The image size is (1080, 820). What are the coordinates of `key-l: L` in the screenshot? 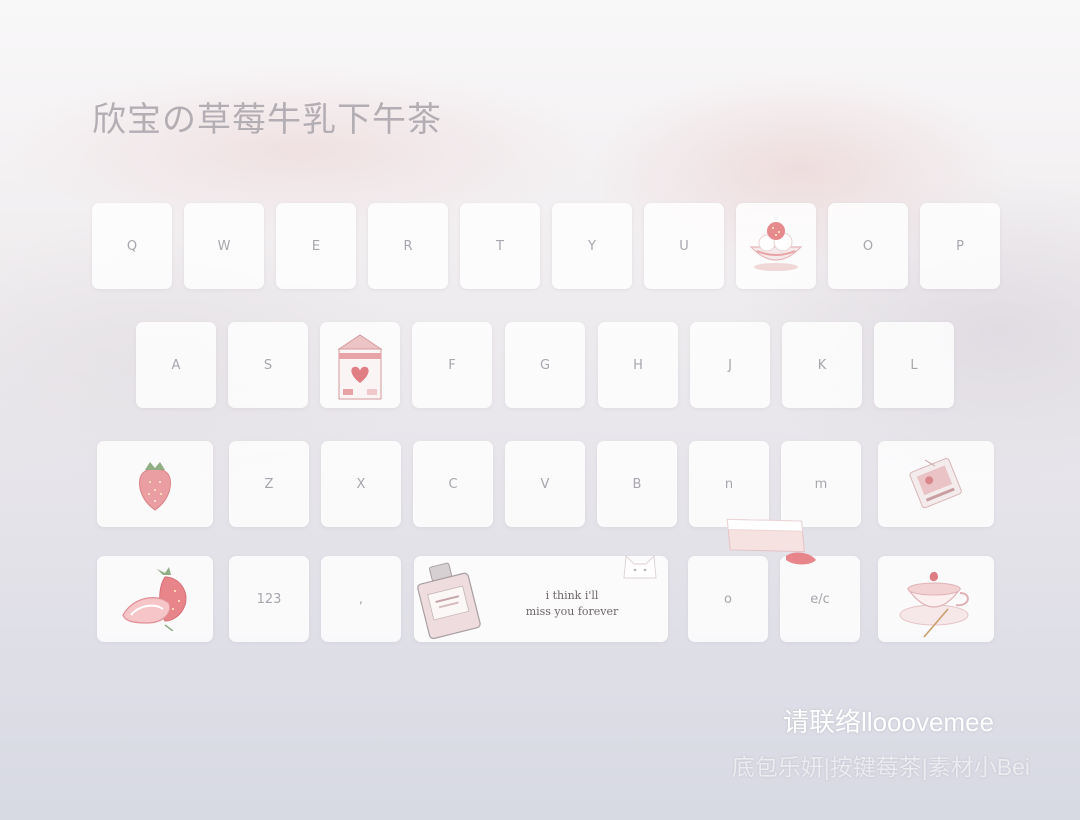 It's located at (914, 365).